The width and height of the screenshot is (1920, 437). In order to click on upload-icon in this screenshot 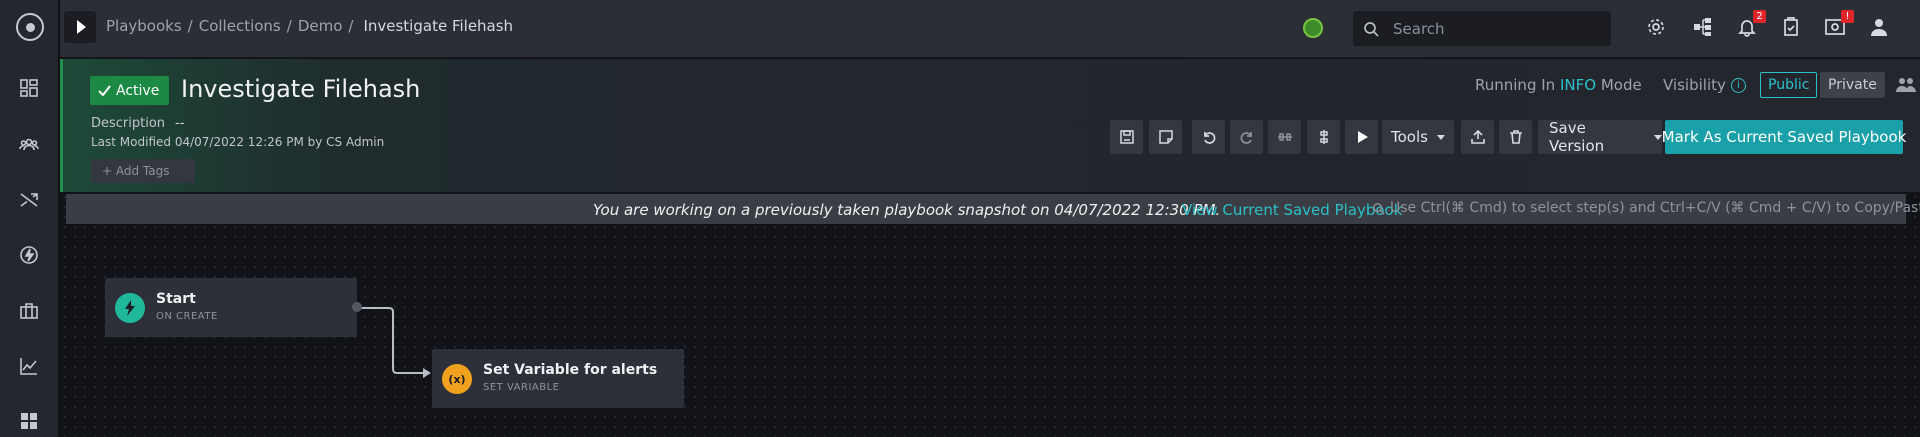, I will do `click(1477, 136)`.